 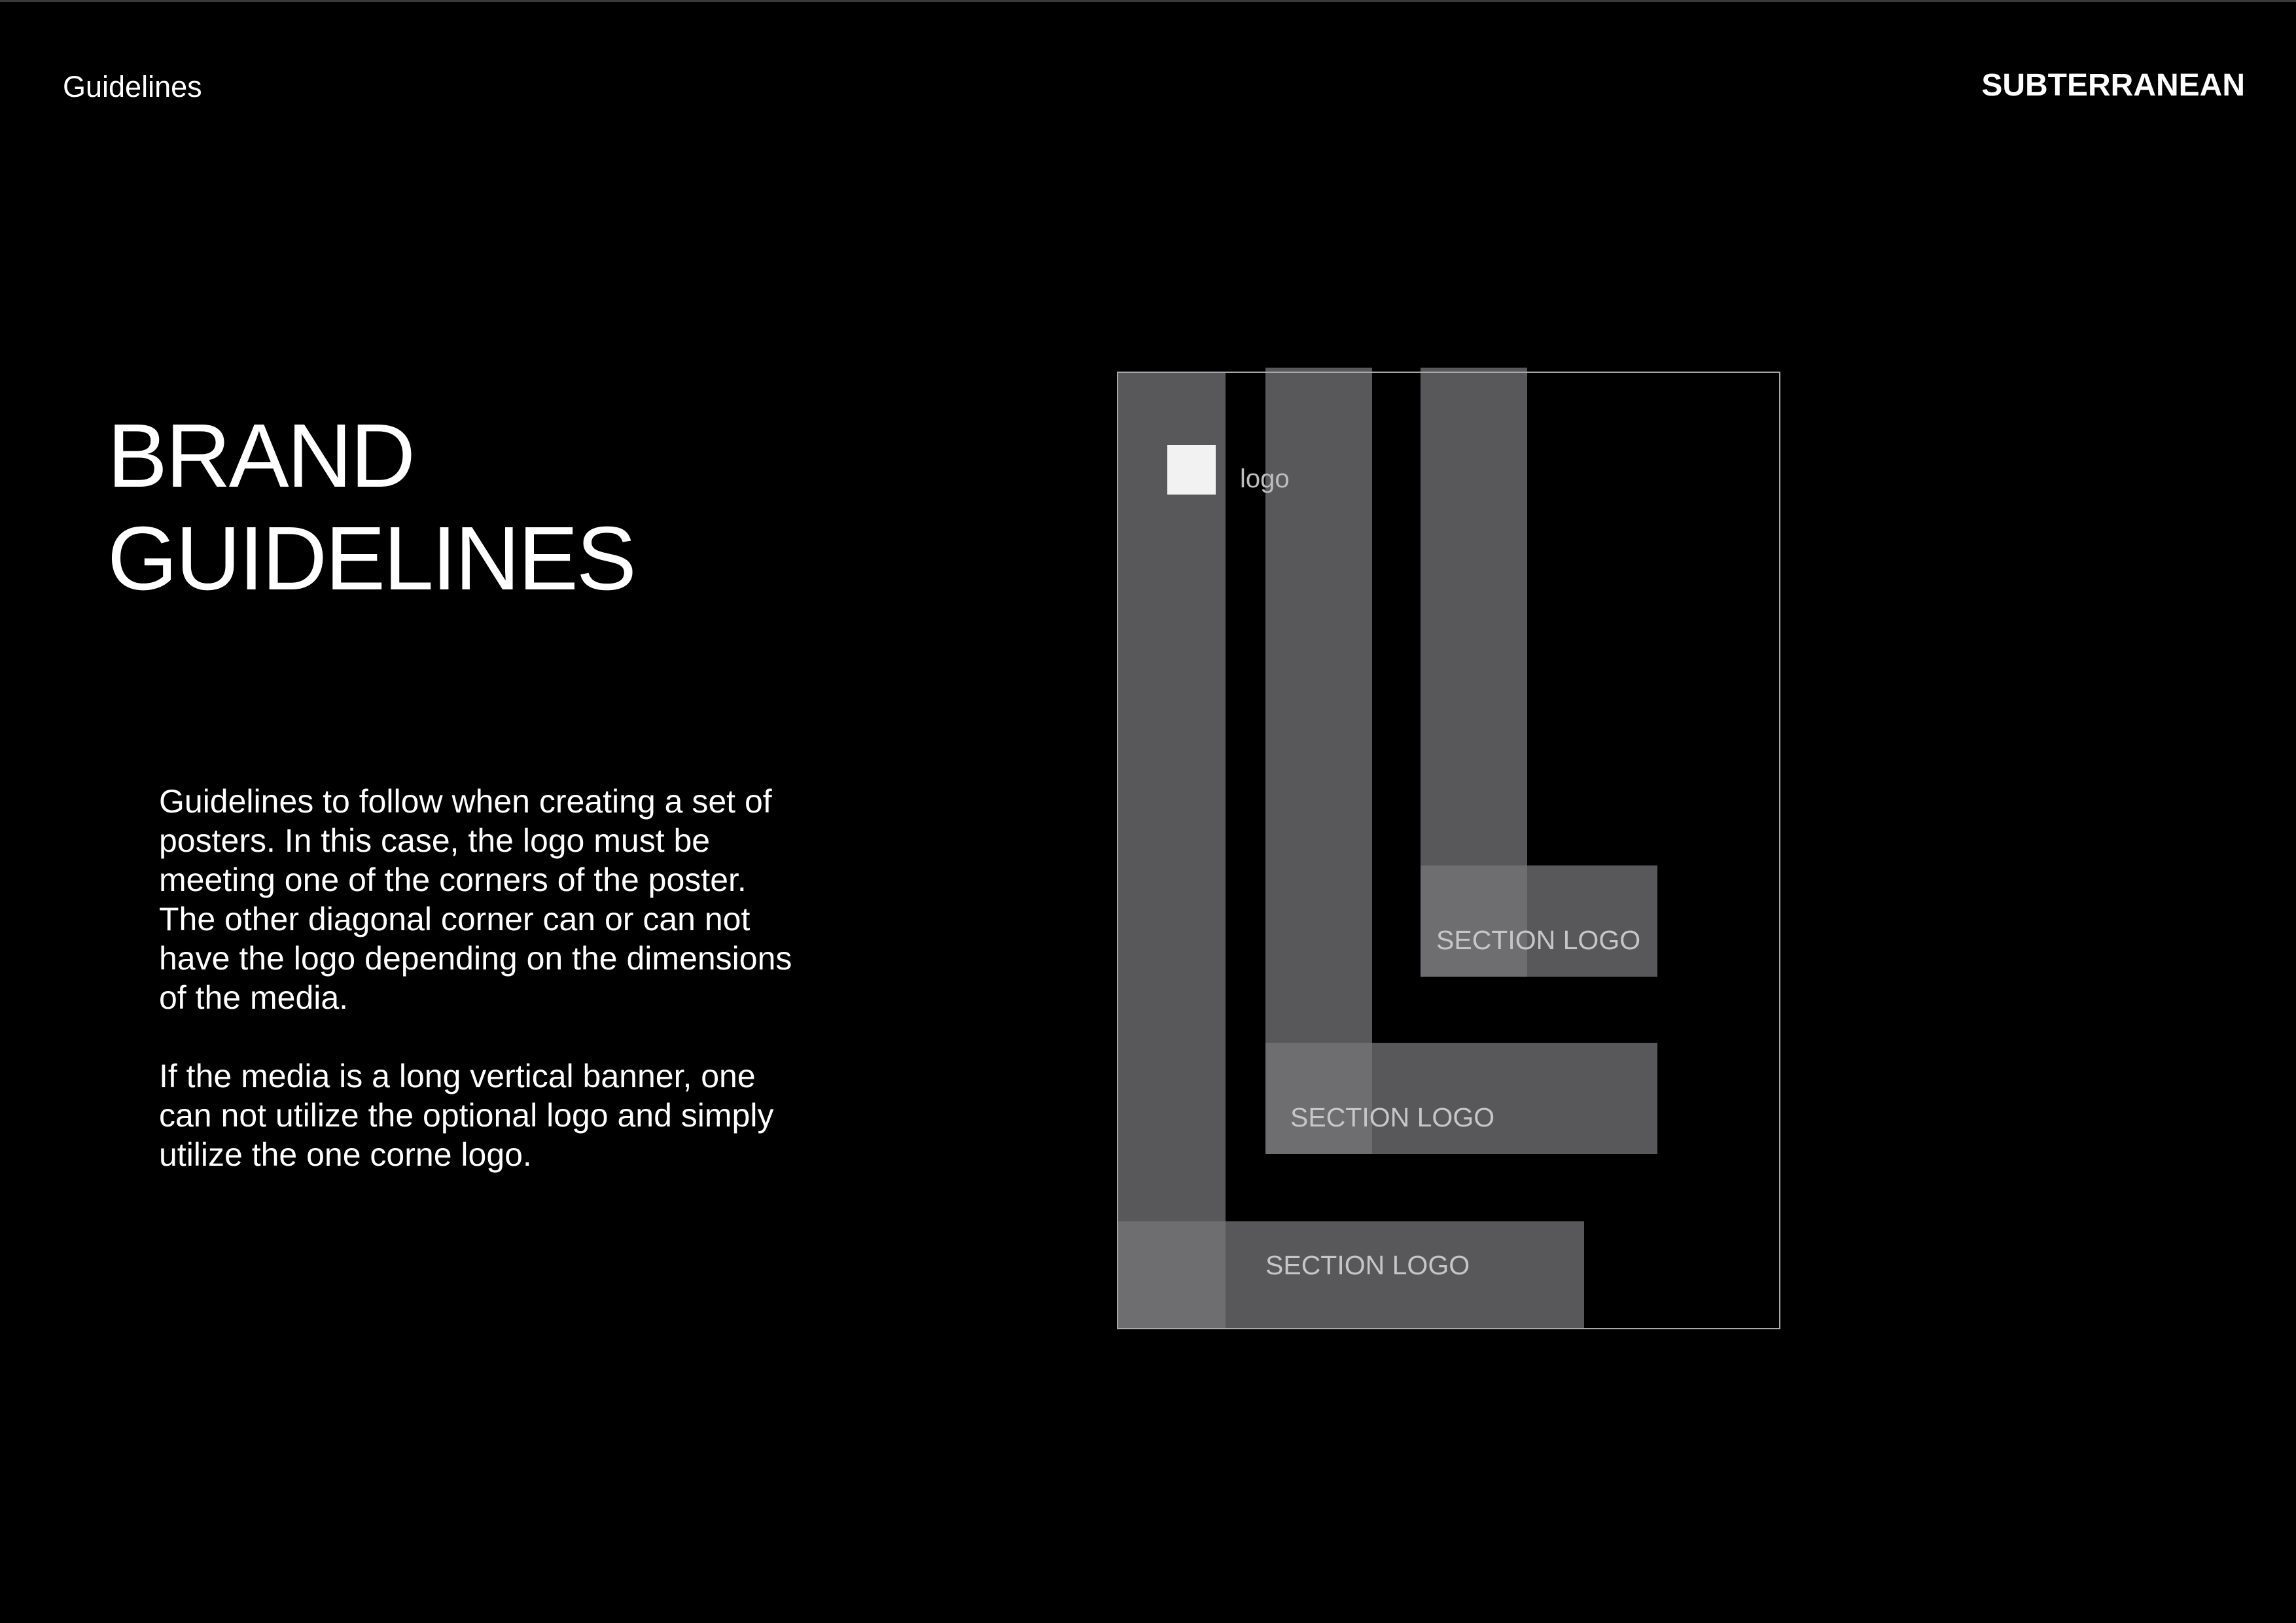 I want to click on paragraph-line: The other diagonal corner can or can not, so click(x=455, y=919).